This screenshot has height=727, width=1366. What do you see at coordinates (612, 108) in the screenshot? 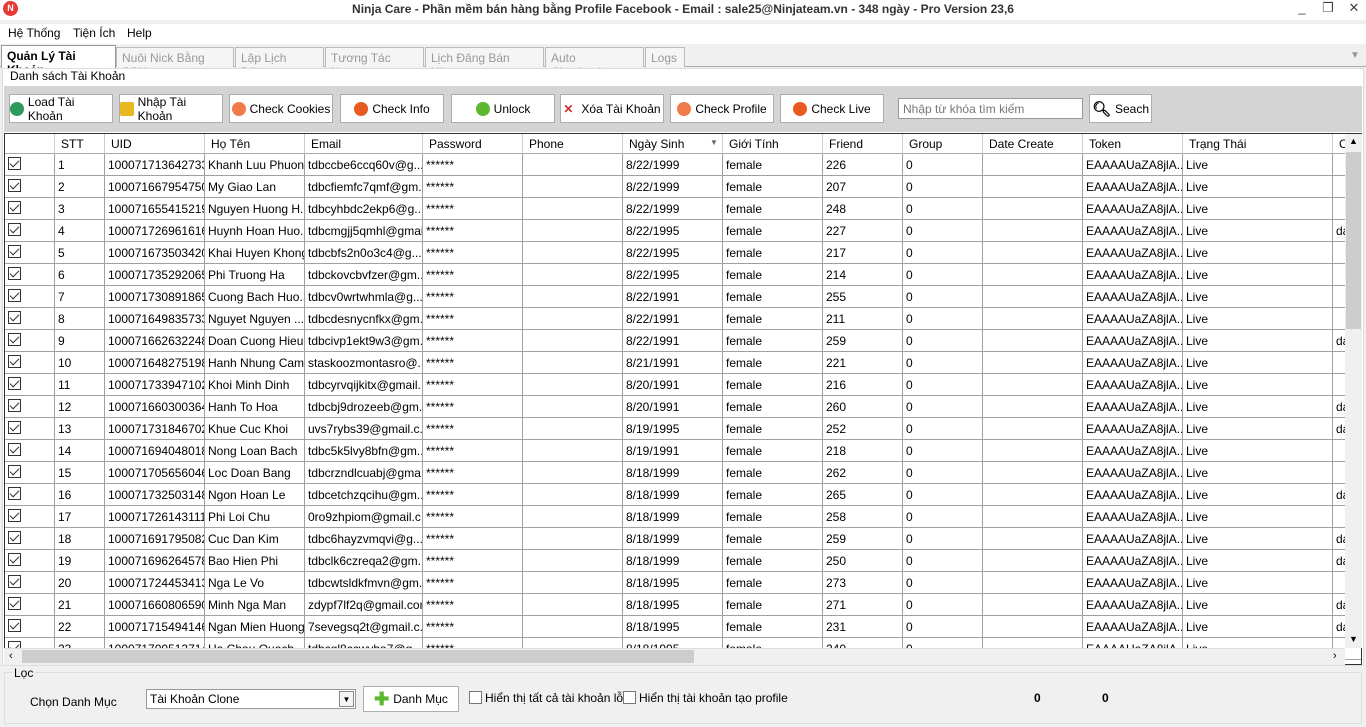
I see `xoa-tai-khoan-button: ✕ Xóa Tài Khoản` at bounding box center [612, 108].